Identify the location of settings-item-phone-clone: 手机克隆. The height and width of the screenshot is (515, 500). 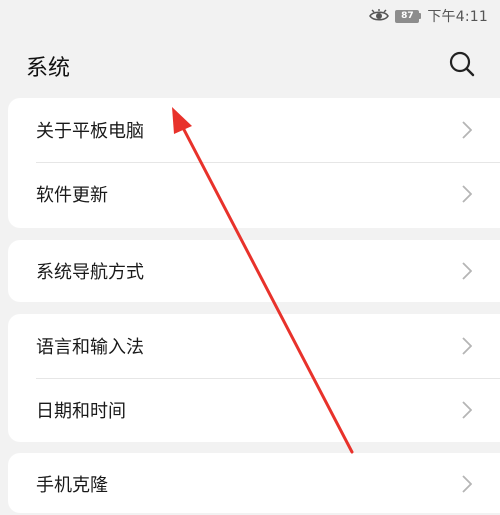
(254, 484).